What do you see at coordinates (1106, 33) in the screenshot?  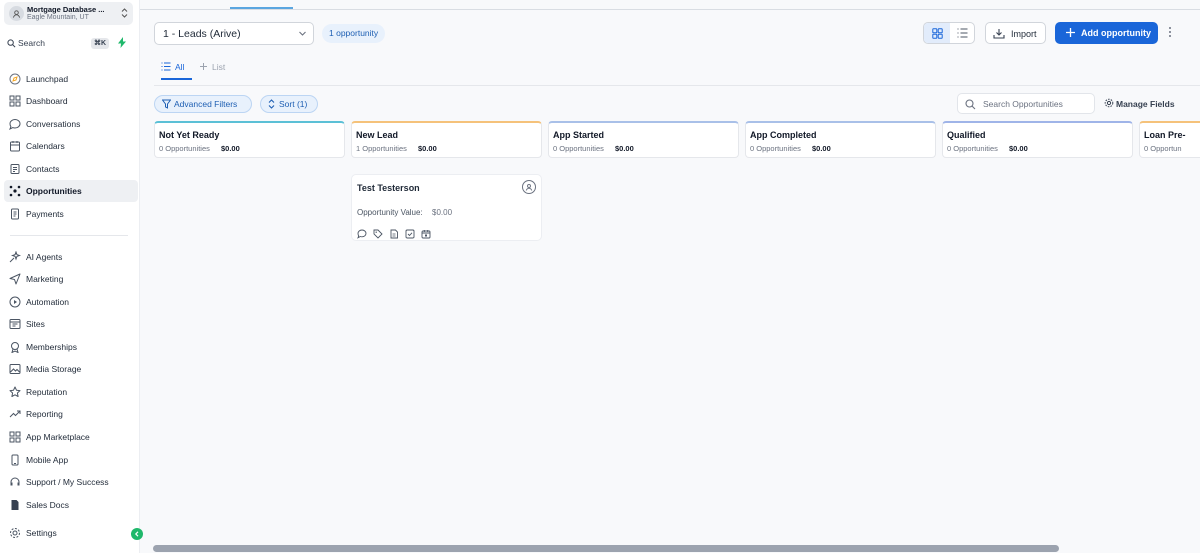 I see `add-opportunity-button: Add opportunity` at bounding box center [1106, 33].